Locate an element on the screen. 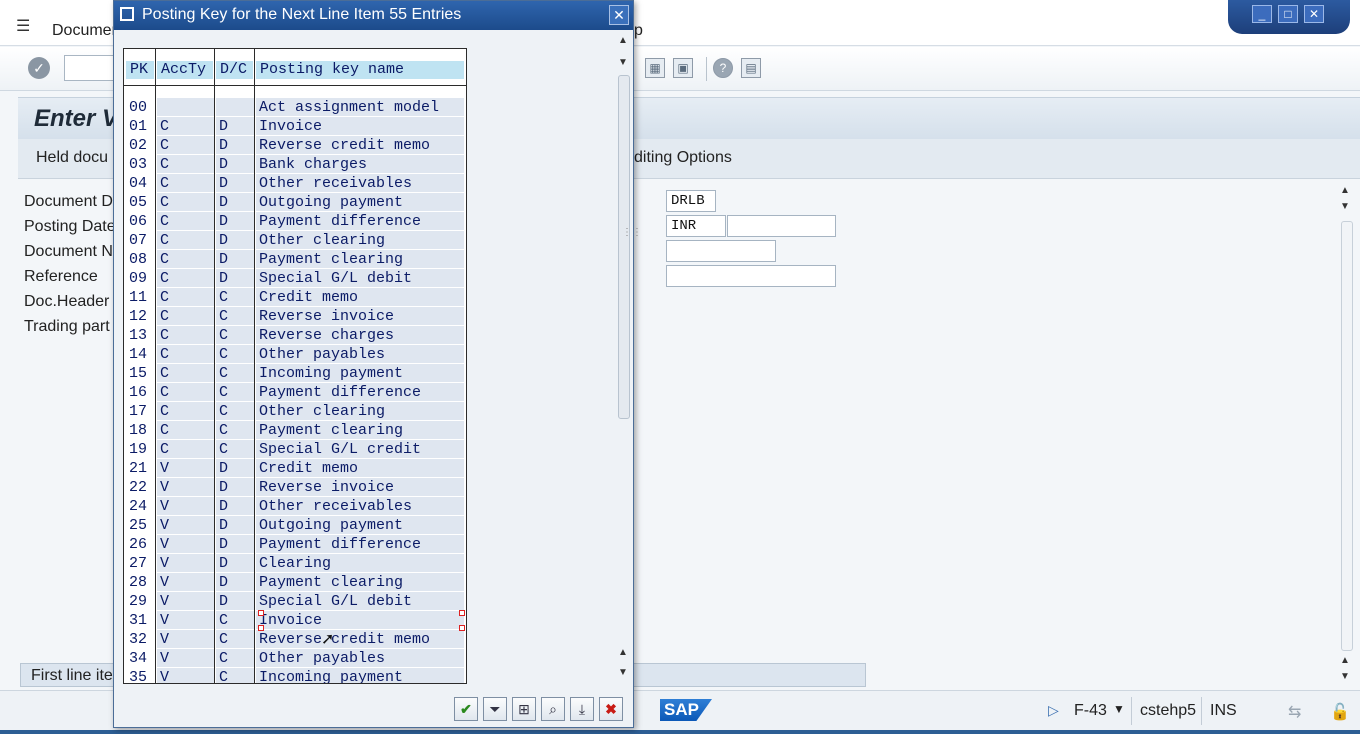  scroll-thumb is located at coordinates (624, 247).